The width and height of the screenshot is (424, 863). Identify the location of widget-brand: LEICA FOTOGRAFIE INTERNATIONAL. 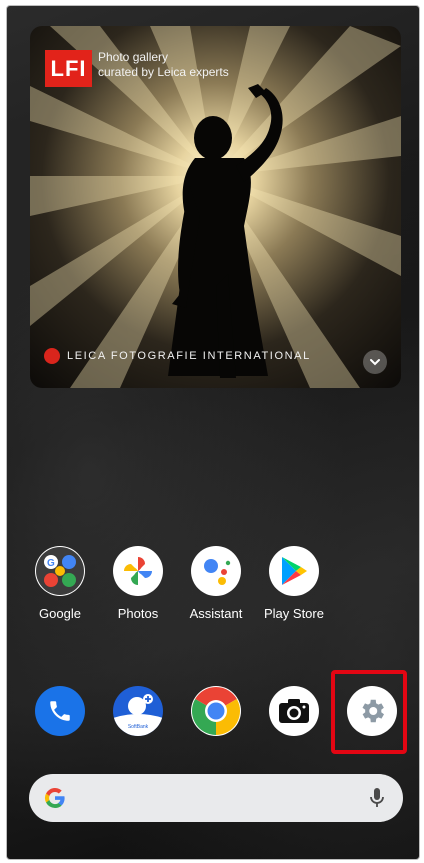
(177, 356).